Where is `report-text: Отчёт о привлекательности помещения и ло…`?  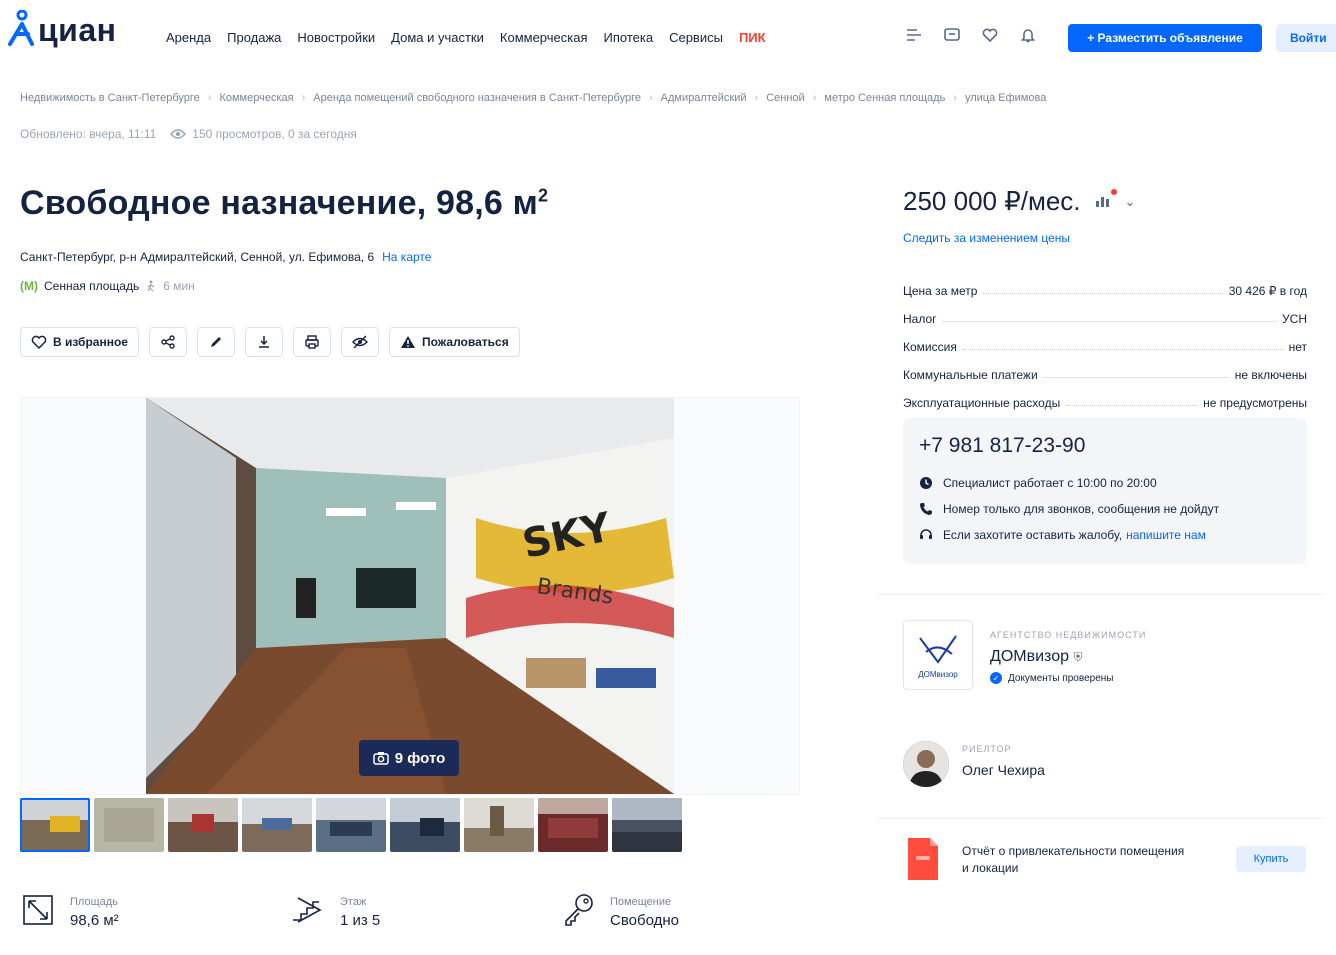
report-text: Отчёт о привлекательности помещения и ло… is located at coordinates (1073, 859).